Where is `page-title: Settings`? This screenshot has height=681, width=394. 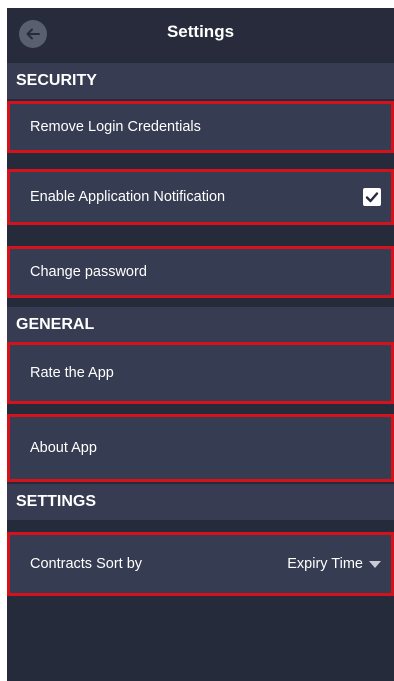 page-title: Settings is located at coordinates (200, 31).